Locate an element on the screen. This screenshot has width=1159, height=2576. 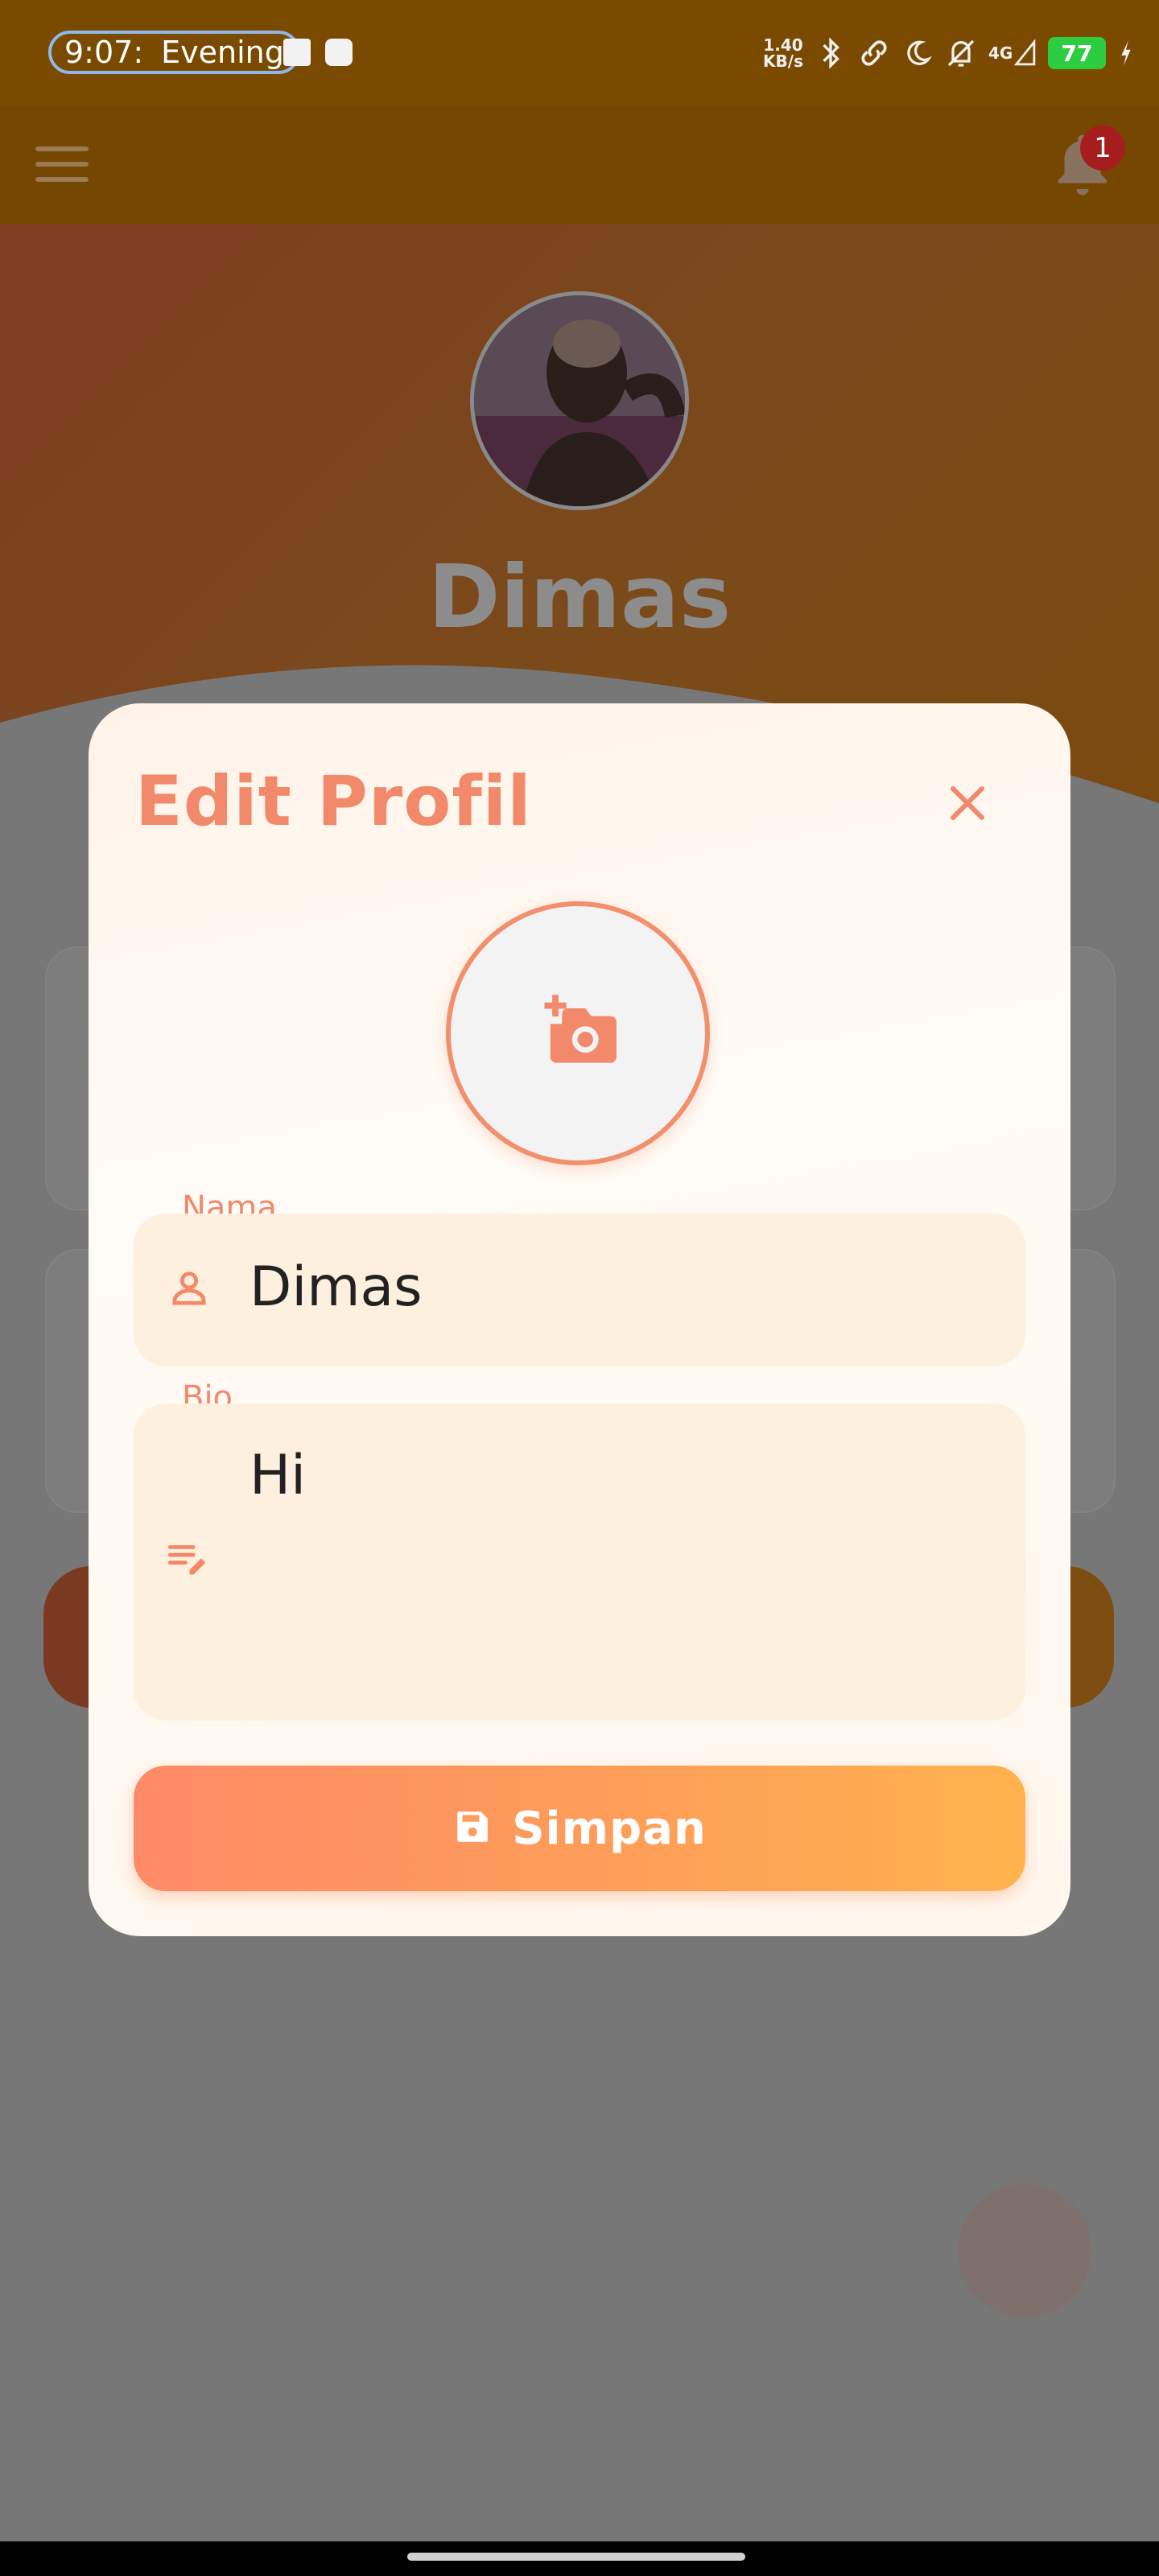
clock-time: 9:07: is located at coordinates (104, 52).